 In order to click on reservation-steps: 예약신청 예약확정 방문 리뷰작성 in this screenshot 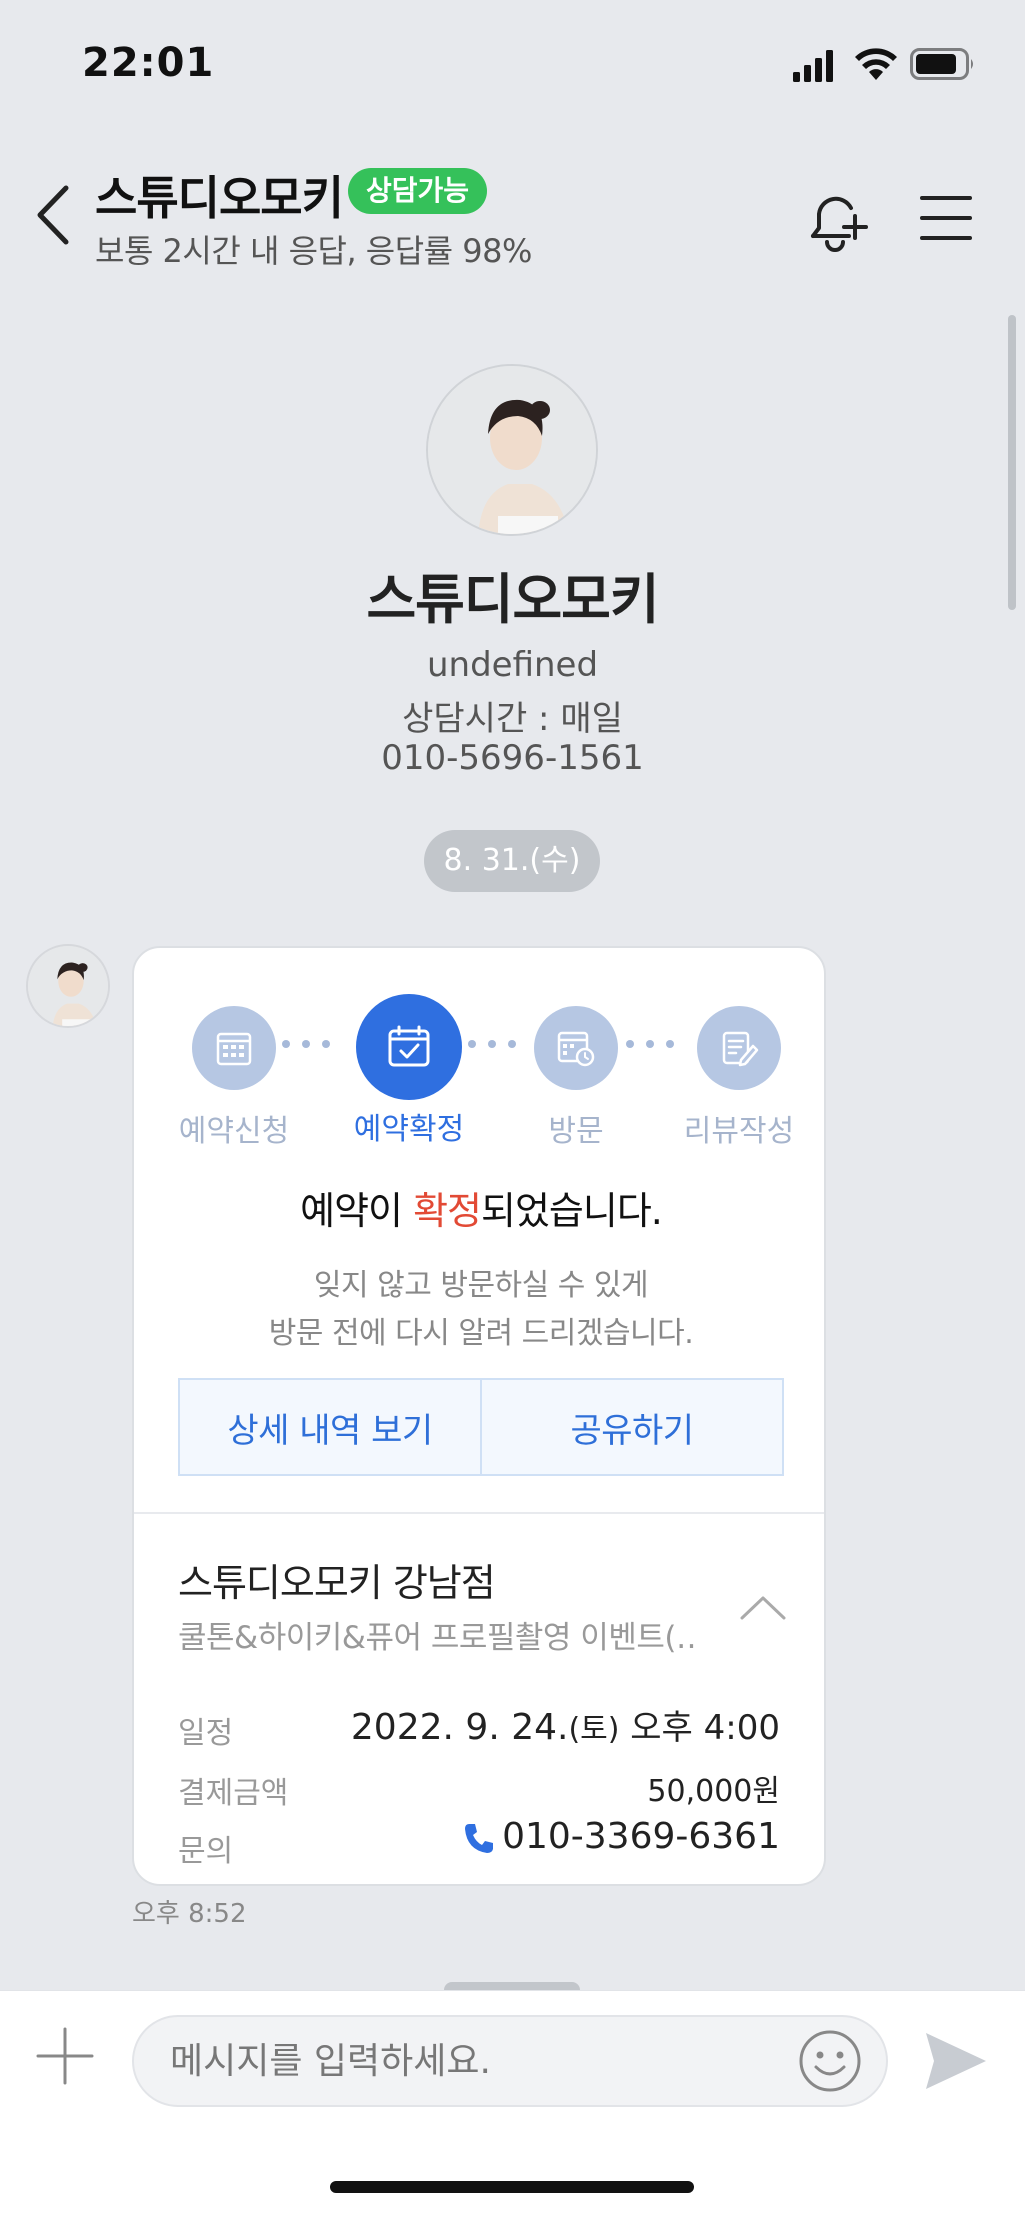, I will do `click(479, 1081)`.